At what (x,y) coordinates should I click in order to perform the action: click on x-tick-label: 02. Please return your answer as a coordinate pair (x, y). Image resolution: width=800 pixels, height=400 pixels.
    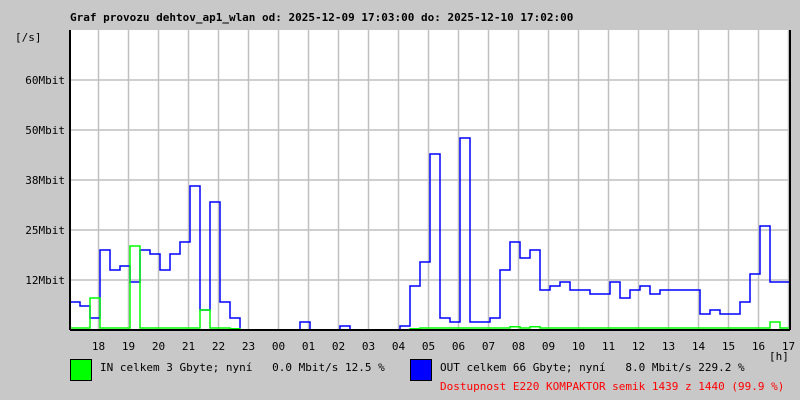
    Looking at the image, I should click on (338, 346).